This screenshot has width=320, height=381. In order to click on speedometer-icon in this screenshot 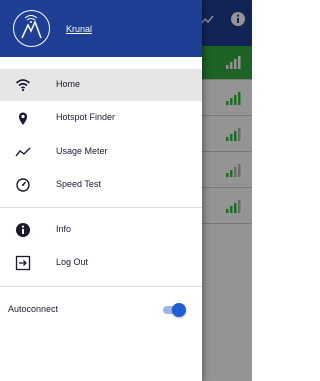, I will do `click(23, 185)`.